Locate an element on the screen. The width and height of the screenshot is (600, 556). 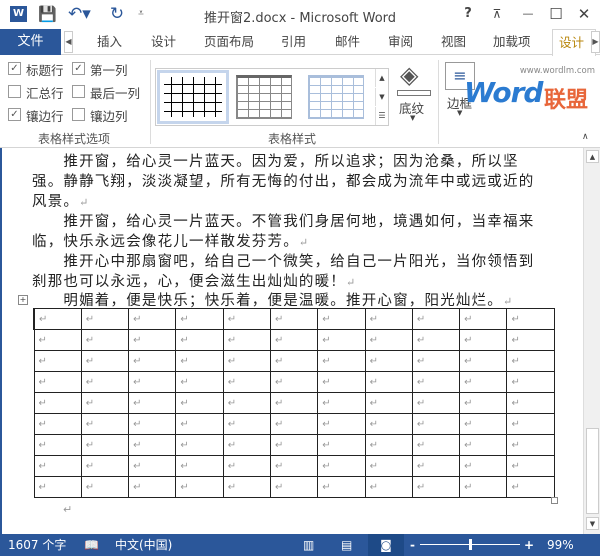
vertical-scrollbar: ▲ ▼ is located at coordinates (591, 341).